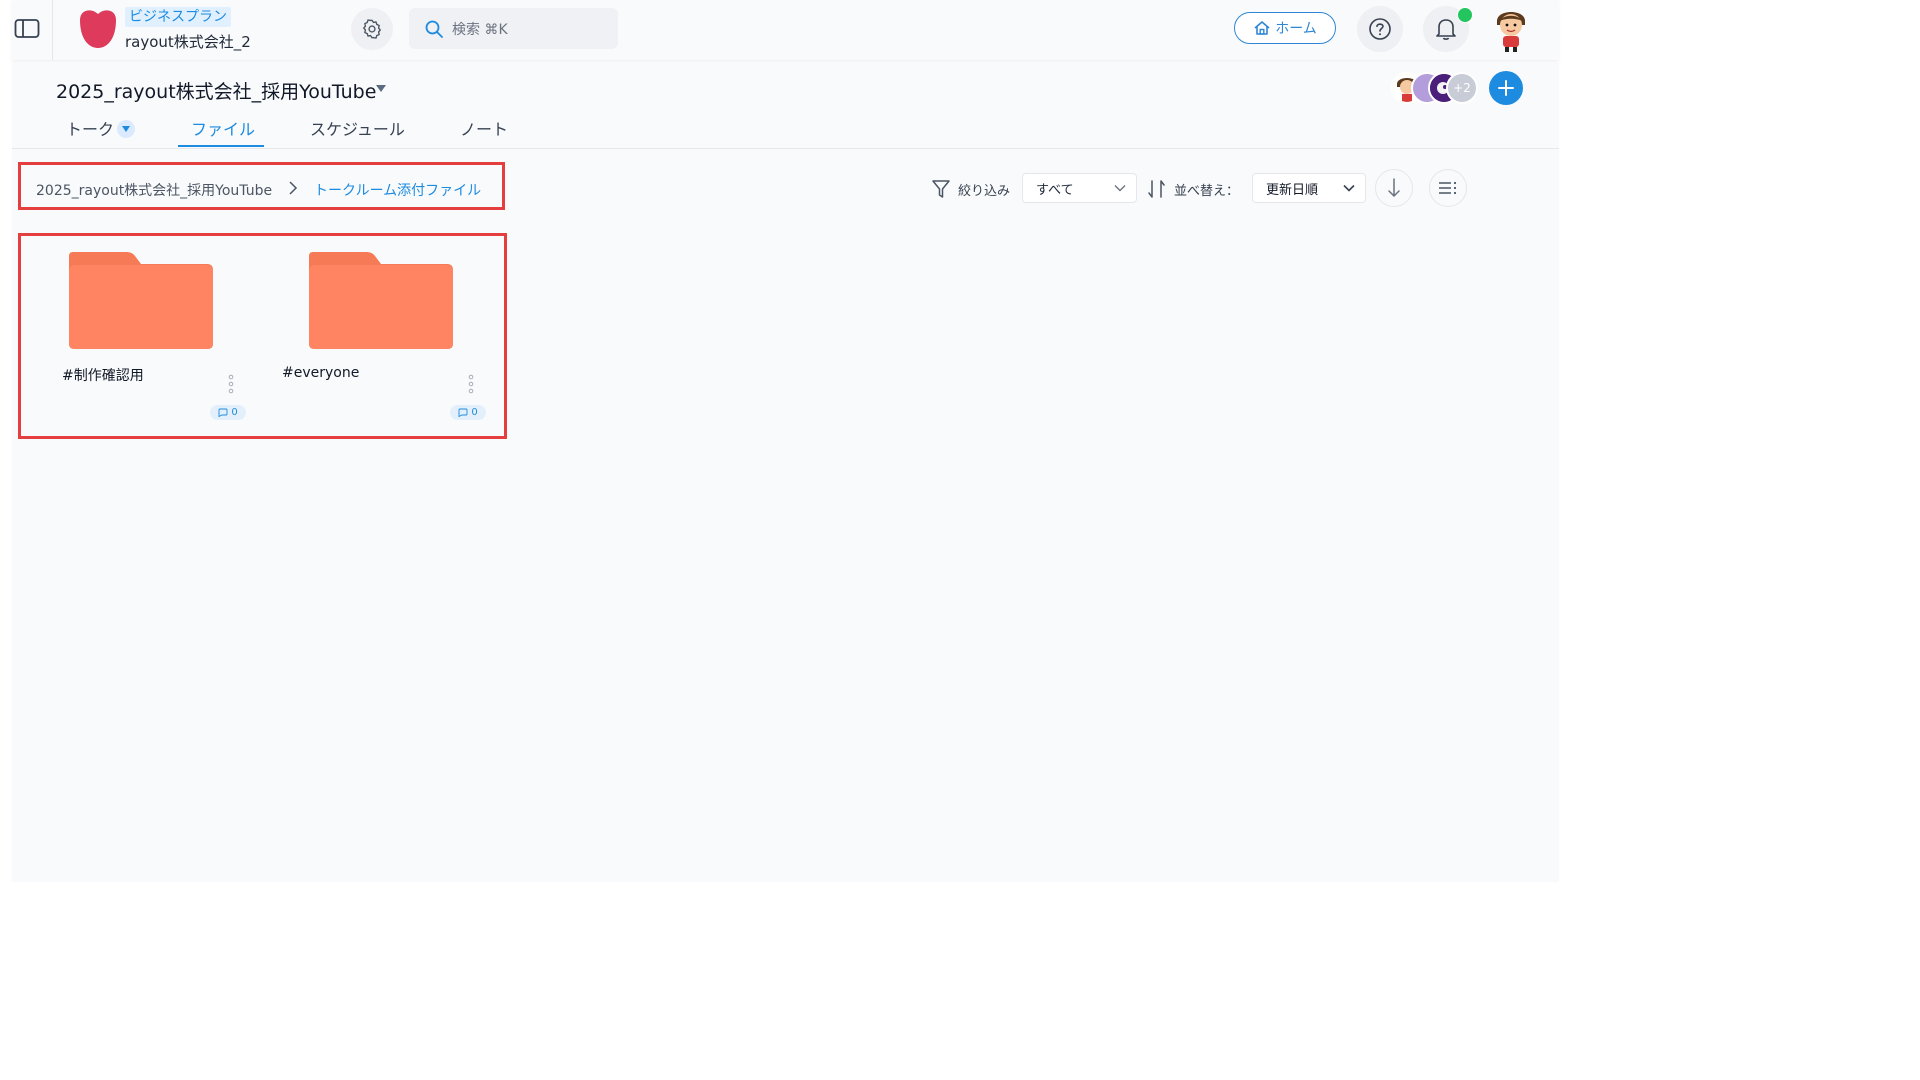 The height and width of the screenshot is (1080, 1920). I want to click on plan-badge: ビジネスプラン, so click(178, 17).